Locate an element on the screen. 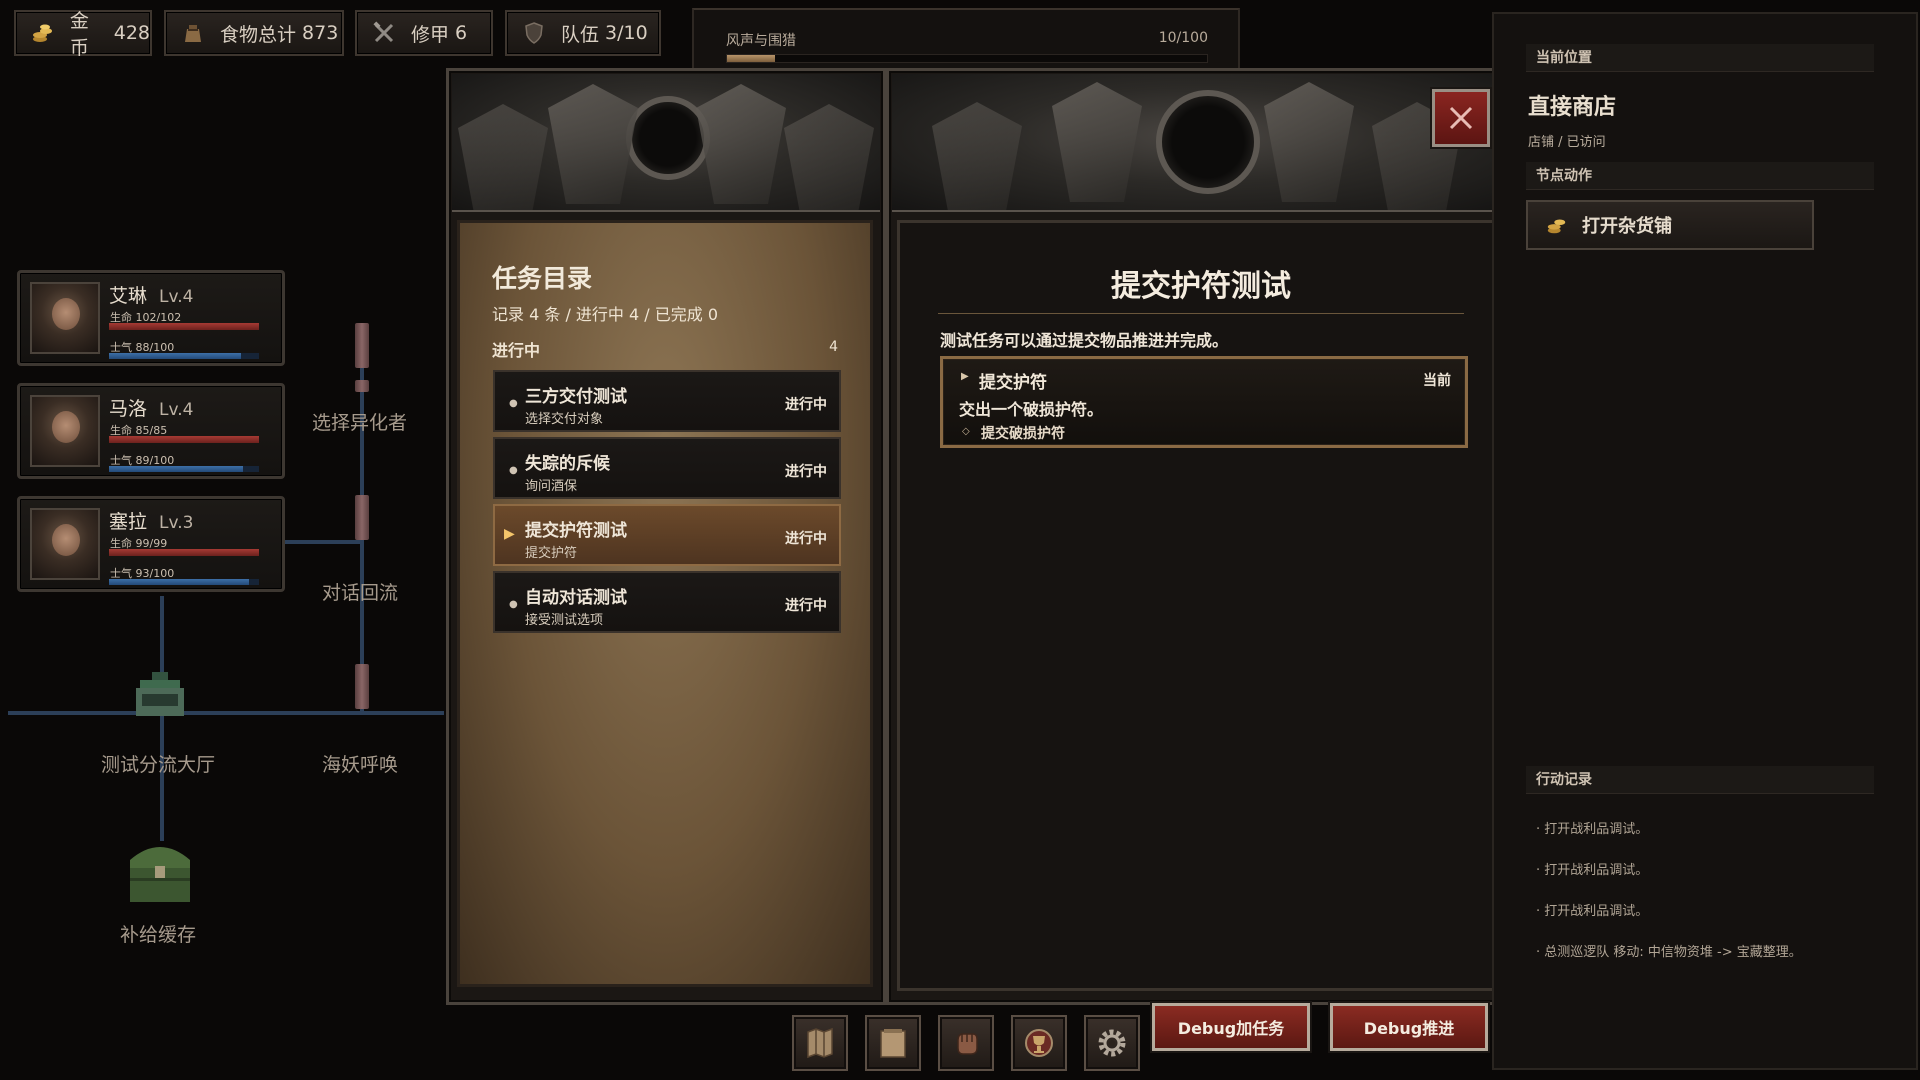 The height and width of the screenshot is (1080, 1920). quest-item: ● 自动对话测试 接受测试选项 进行中 is located at coordinates (667, 602).